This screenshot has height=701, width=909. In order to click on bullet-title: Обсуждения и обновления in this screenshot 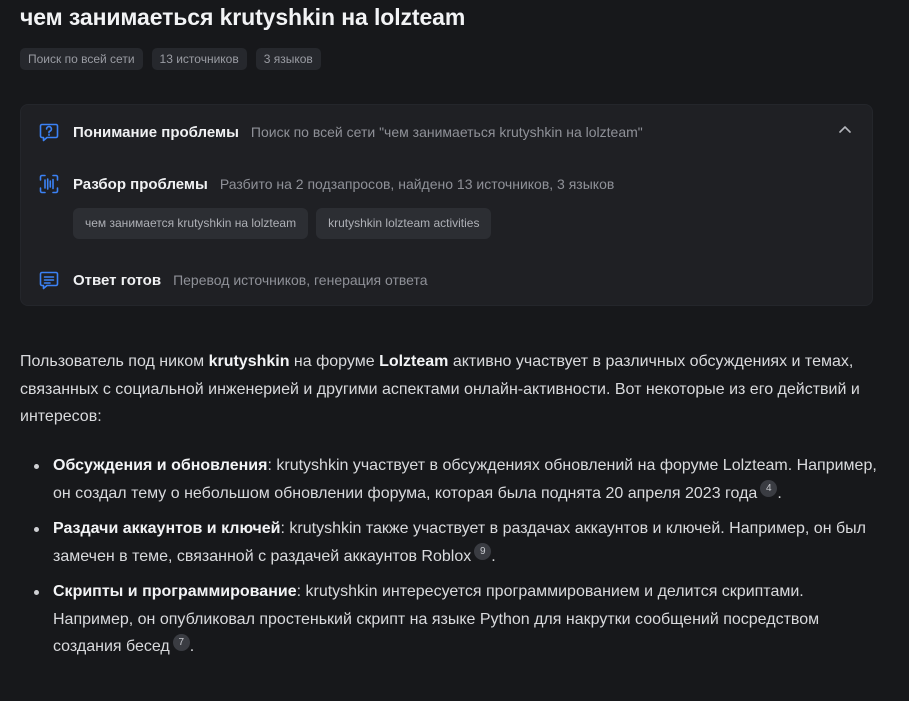, I will do `click(160, 465)`.